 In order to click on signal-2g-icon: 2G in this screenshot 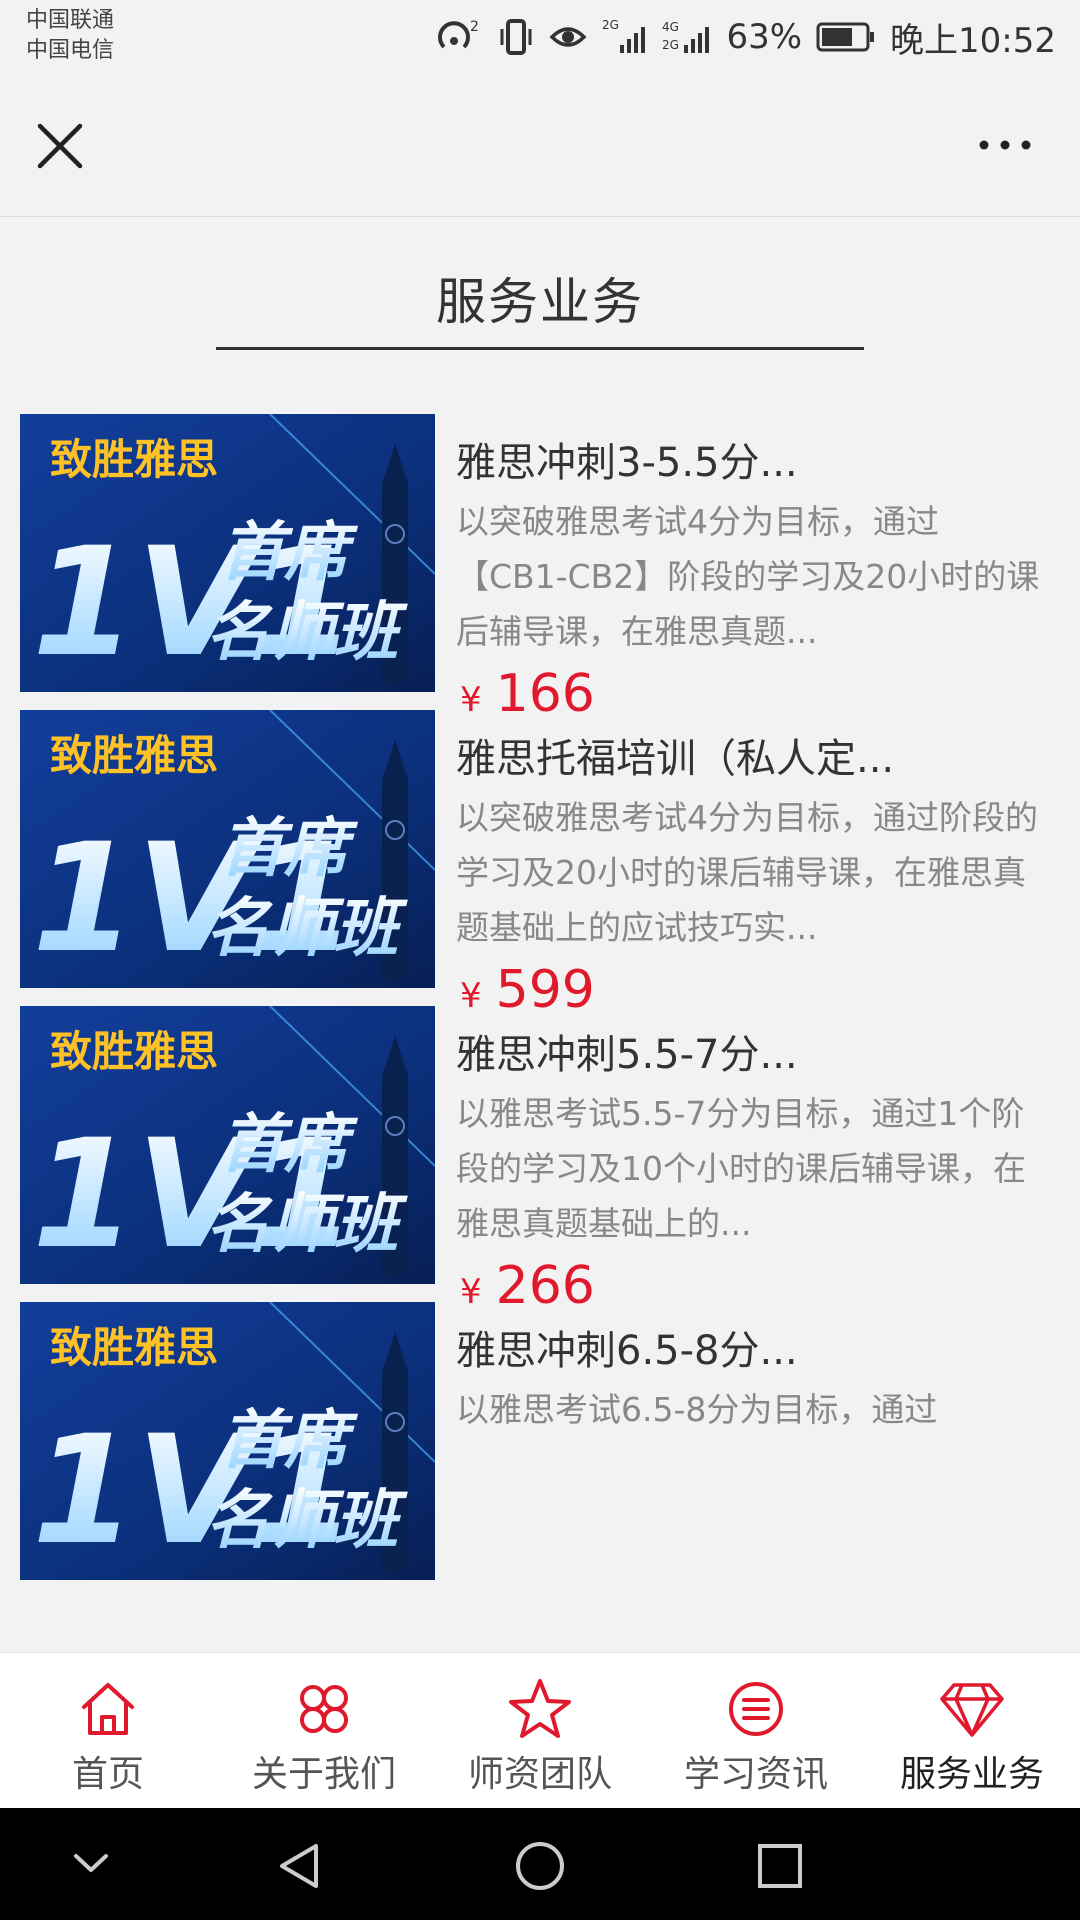, I will do `click(624, 35)`.